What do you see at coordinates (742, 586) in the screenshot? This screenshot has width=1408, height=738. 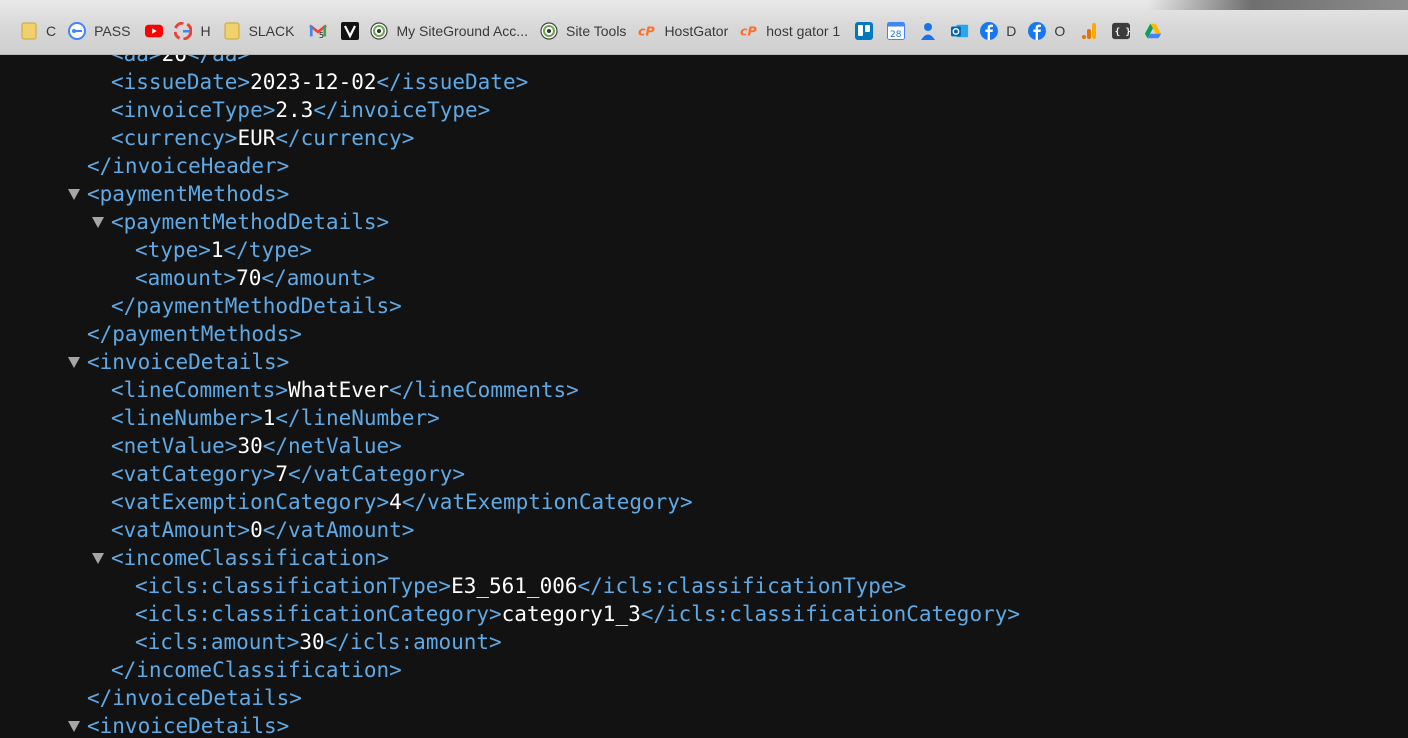 I see `xml-close-tag: </icls:classificationType>` at bounding box center [742, 586].